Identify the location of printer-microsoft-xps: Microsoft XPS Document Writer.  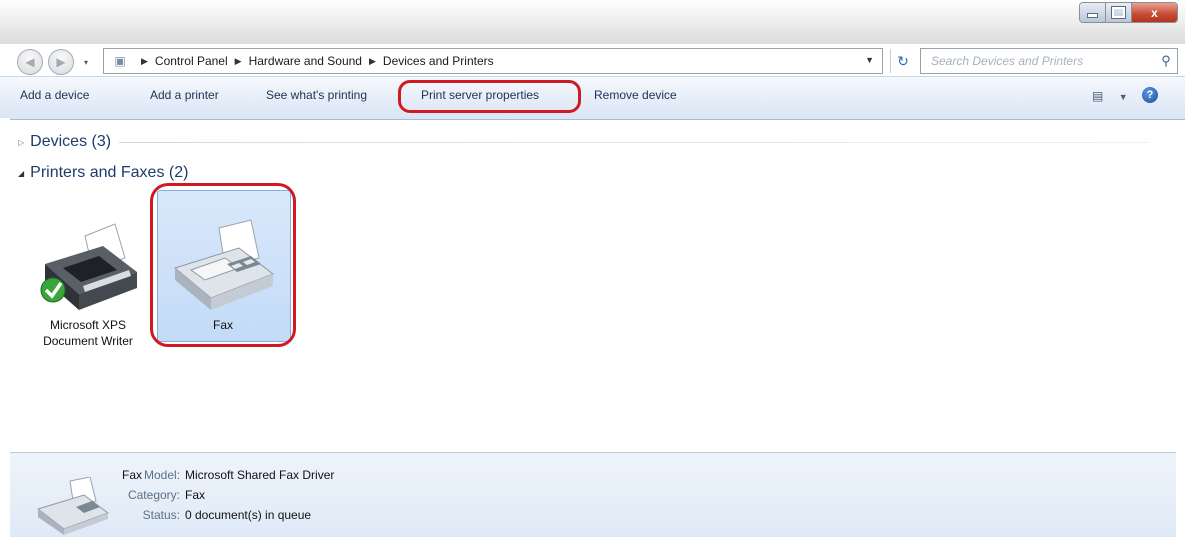
(88, 283).